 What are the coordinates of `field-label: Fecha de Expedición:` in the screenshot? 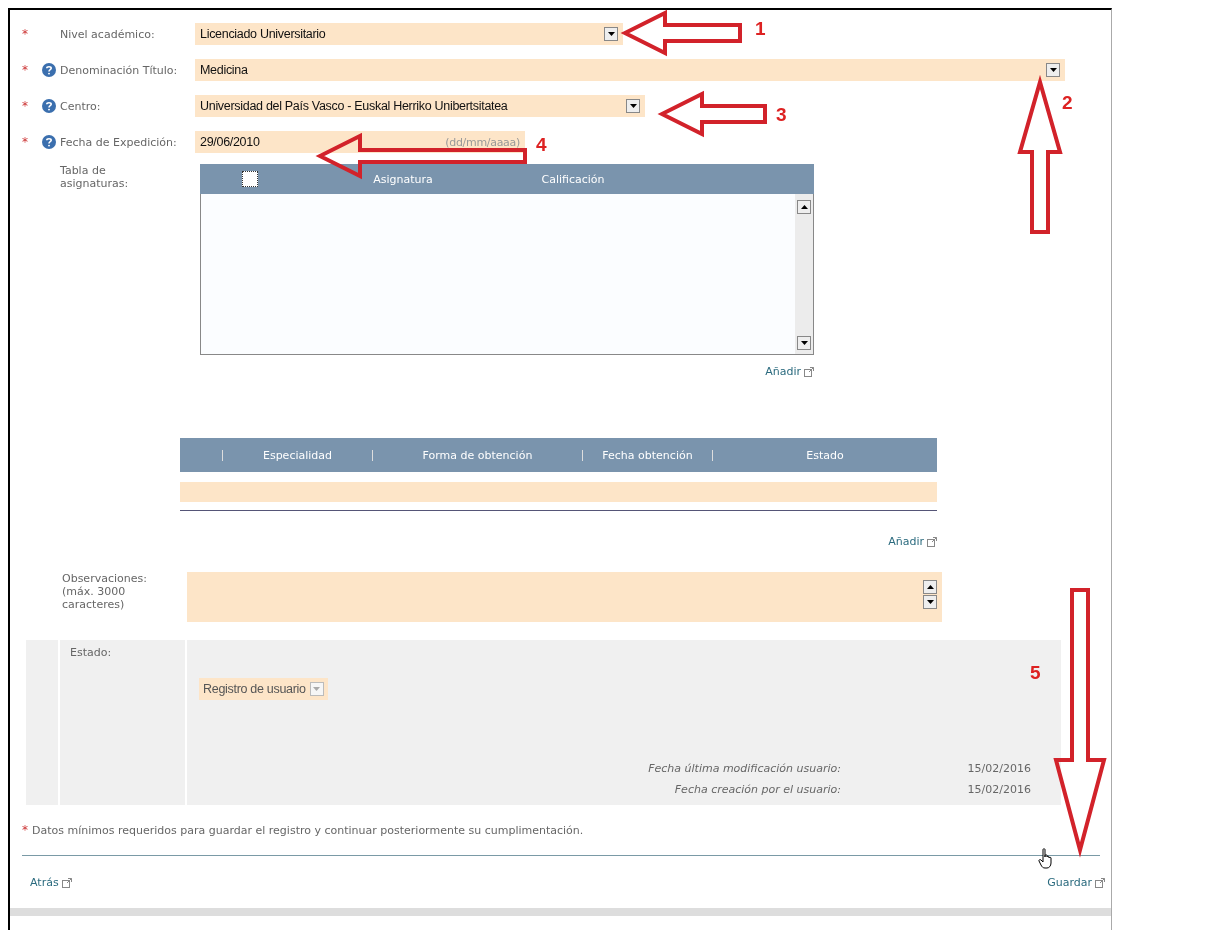 It's located at (119, 142).